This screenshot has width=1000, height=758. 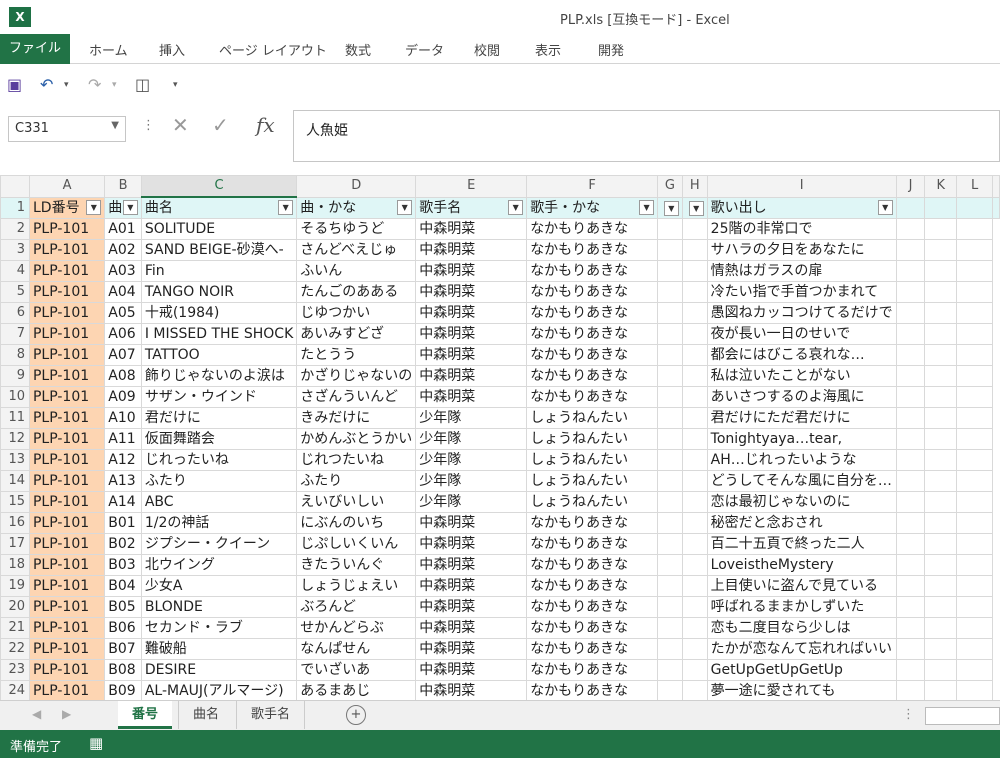 I want to click on cell: あるまあじ, so click(x=356, y=690).